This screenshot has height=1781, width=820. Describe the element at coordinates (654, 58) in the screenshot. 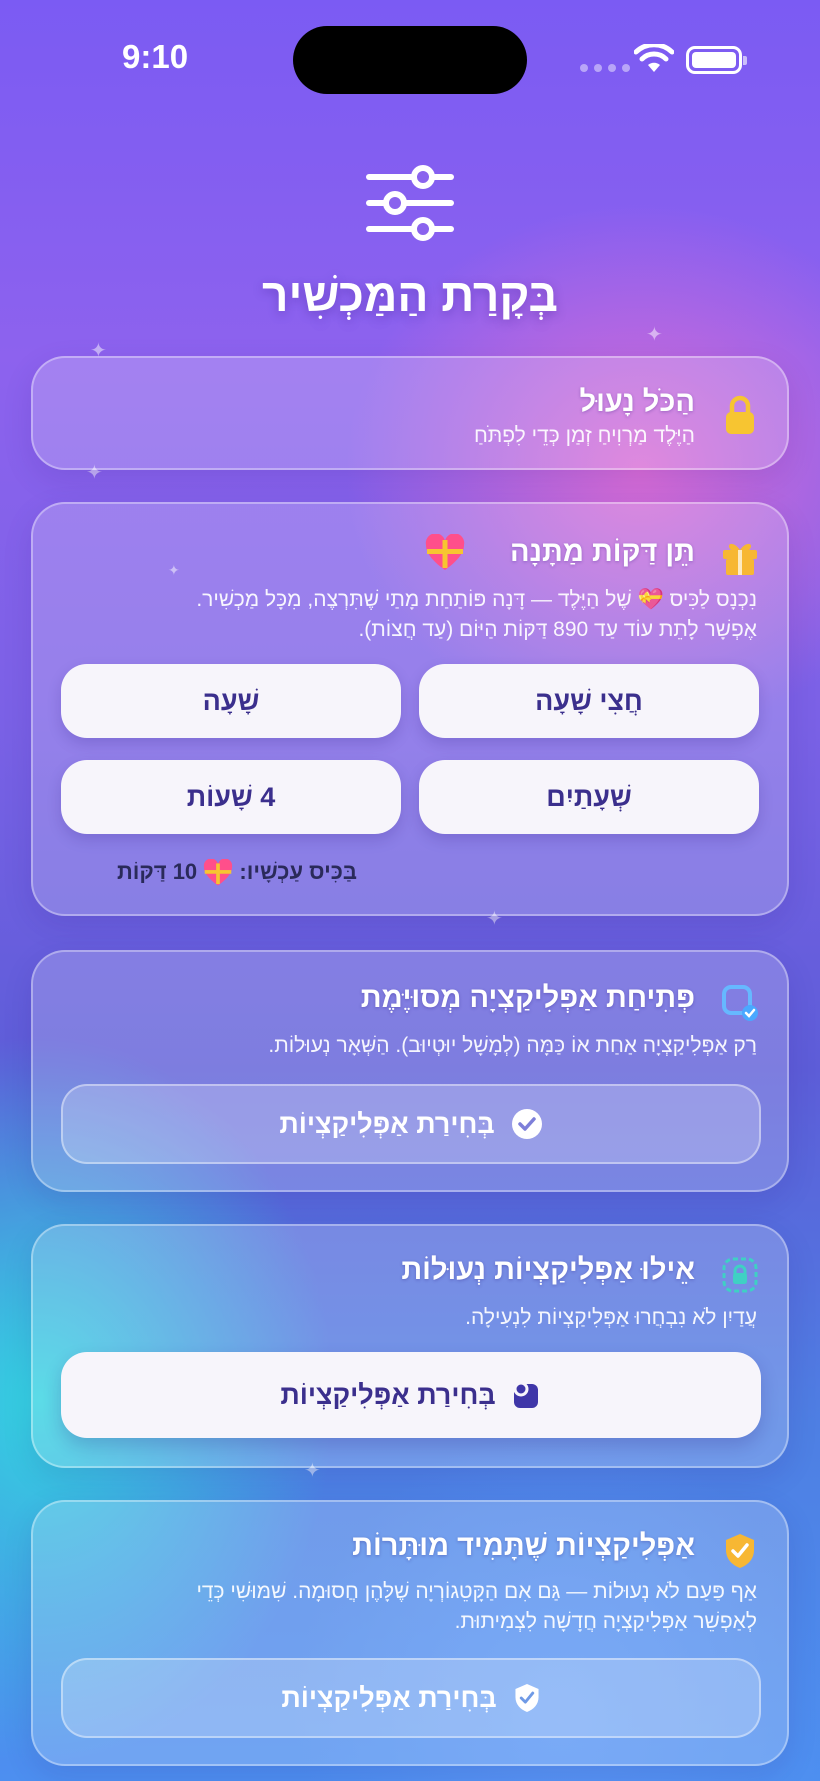

I see `wifi-icon` at that location.